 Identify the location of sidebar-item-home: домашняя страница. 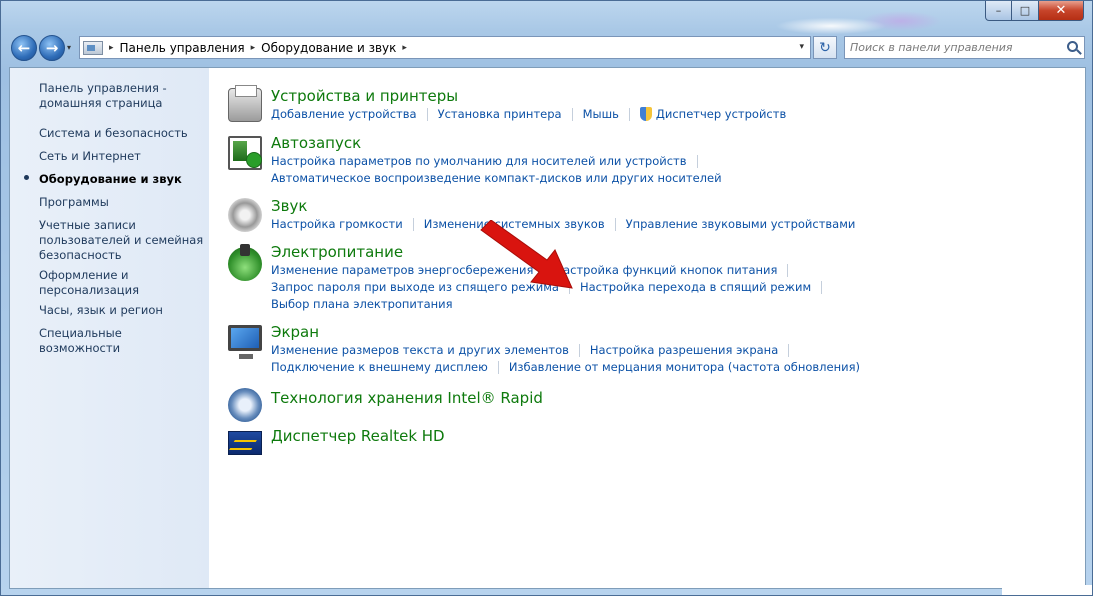
(121, 103).